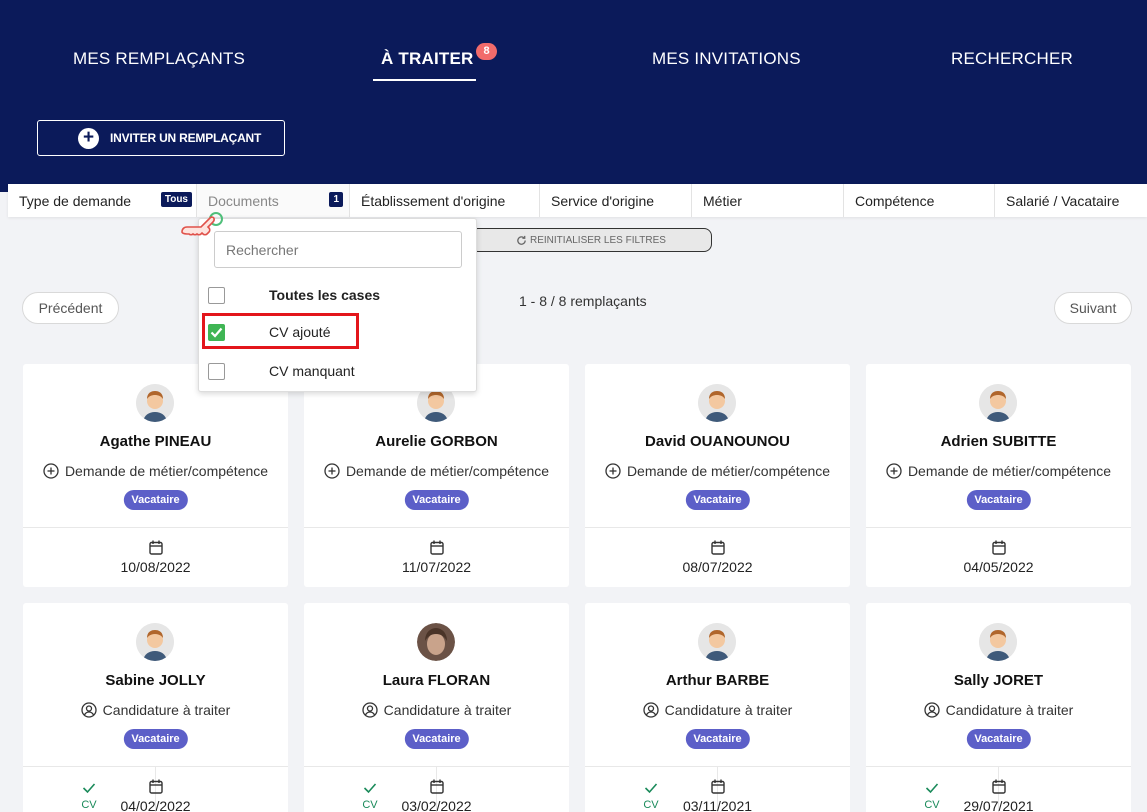  What do you see at coordinates (216, 295) in the screenshot?
I see `checkbox-all` at bounding box center [216, 295].